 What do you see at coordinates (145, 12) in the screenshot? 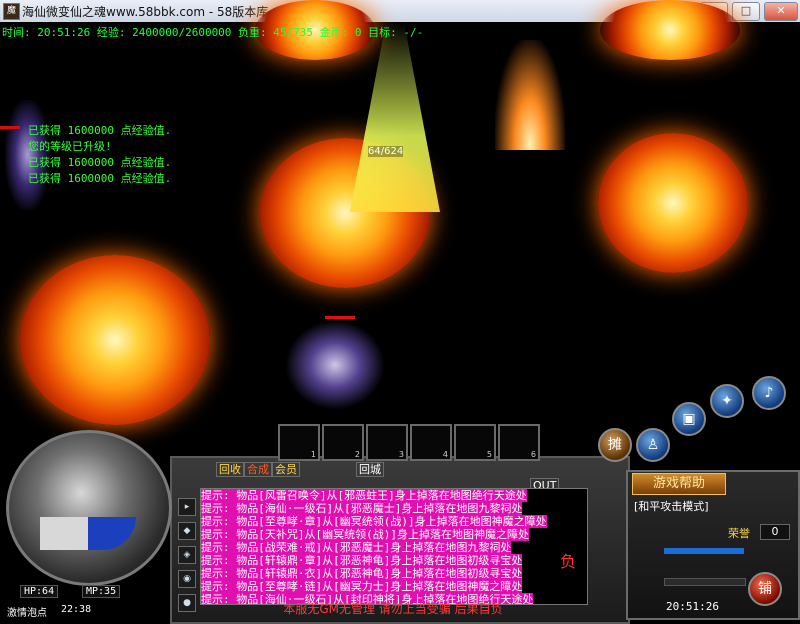
I see `window-title: 海仙微变仙之魂www.58bbk.com - 58版本库` at bounding box center [145, 12].